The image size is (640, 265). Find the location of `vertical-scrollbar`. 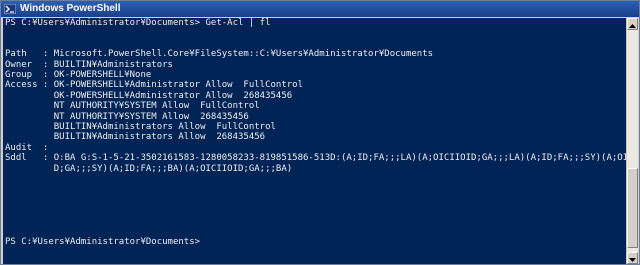

vertical-scrollbar is located at coordinates (632, 141).